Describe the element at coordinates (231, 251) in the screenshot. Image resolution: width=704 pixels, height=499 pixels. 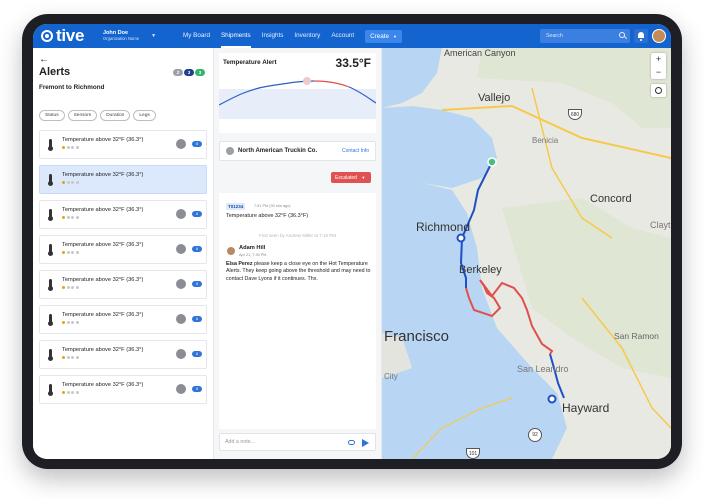
I see `comment-avatar` at that location.